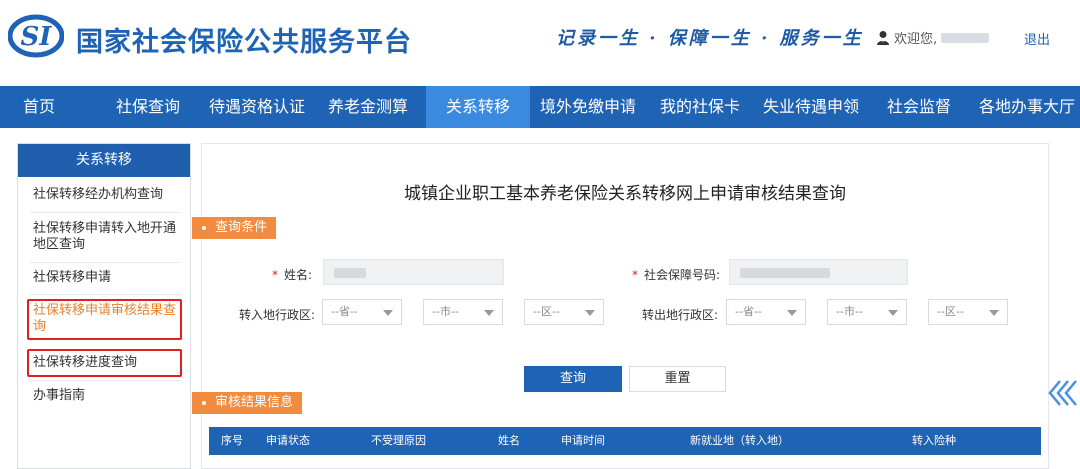 The width and height of the screenshot is (1080, 469). I want to click on transfer-in-city-select: --市--, so click(463, 312).